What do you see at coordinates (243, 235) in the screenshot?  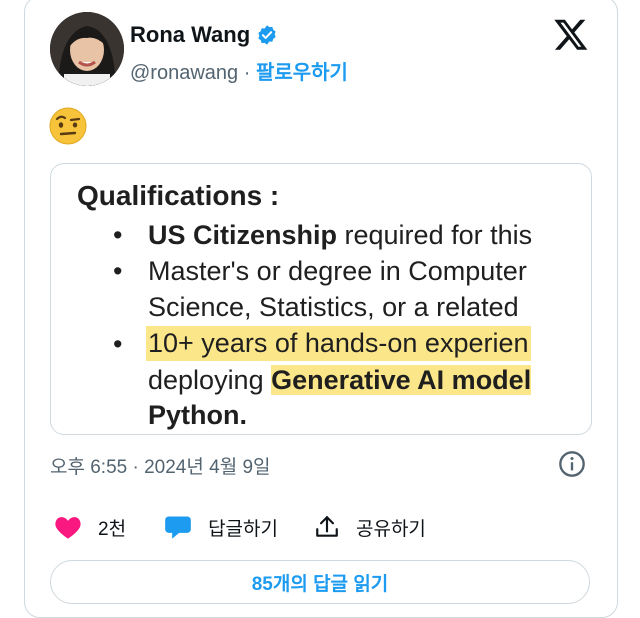 I see `image-line-1-bold: US Citizenship` at bounding box center [243, 235].